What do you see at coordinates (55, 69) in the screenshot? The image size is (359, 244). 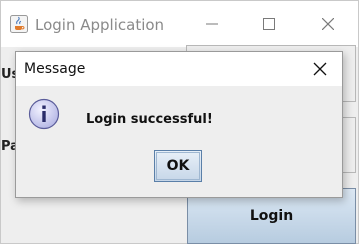 I see `dialog-title: Message` at bounding box center [55, 69].